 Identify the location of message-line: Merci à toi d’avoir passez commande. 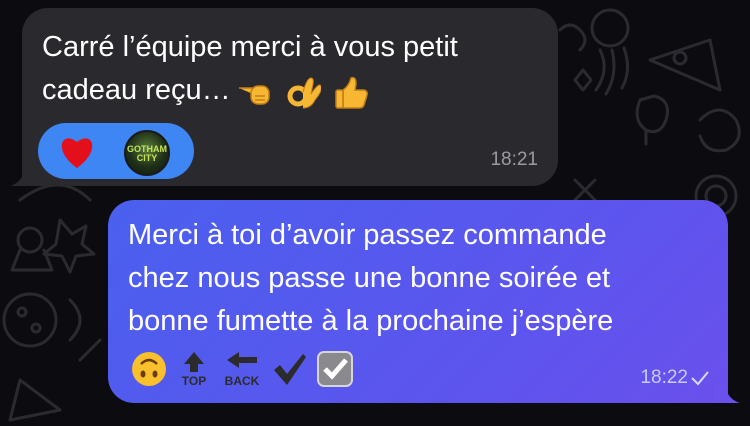
(367, 235).